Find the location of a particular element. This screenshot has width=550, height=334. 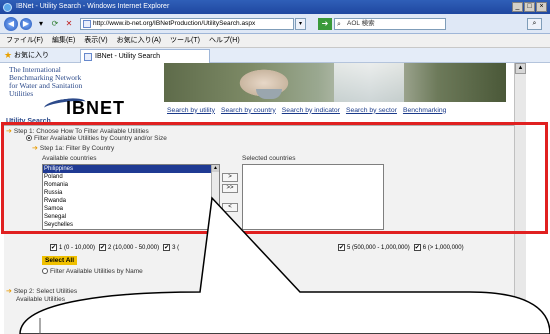

size-checkbox-1: ✔ is located at coordinates (53, 247).